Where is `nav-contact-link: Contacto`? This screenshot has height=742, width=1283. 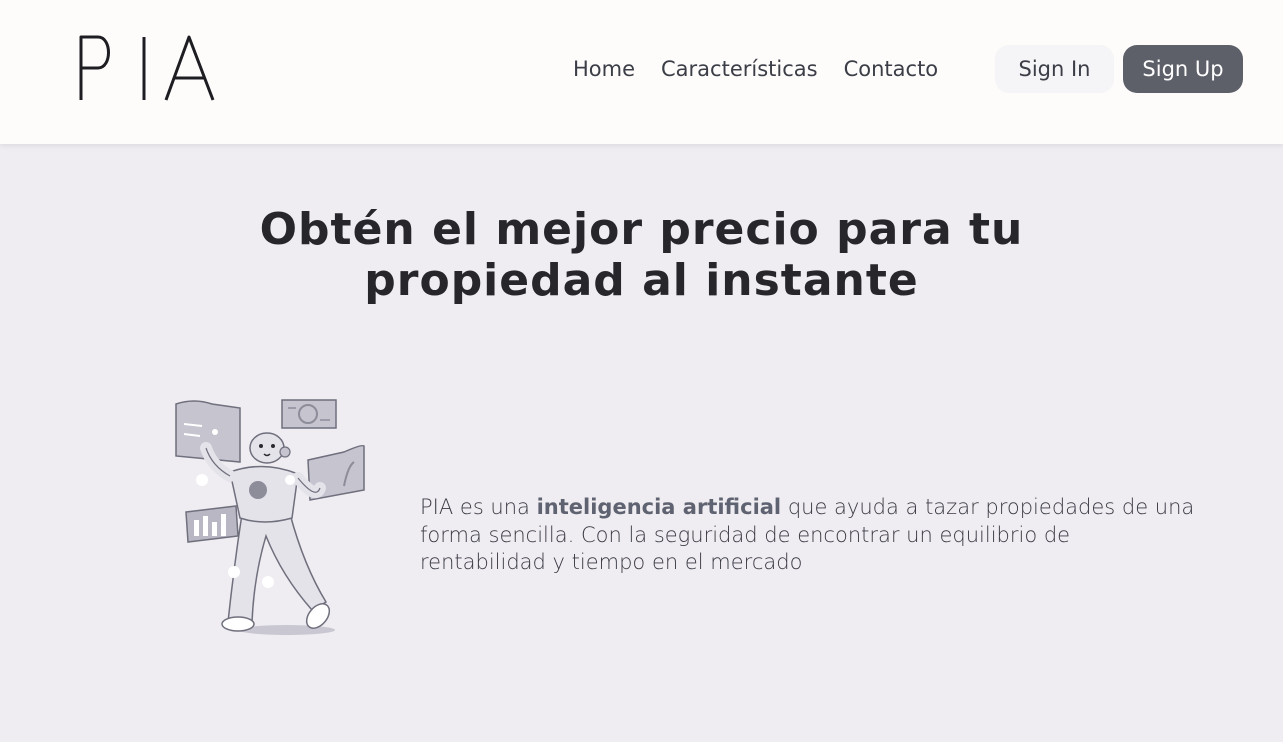
nav-contact-link: Contacto is located at coordinates (891, 69).